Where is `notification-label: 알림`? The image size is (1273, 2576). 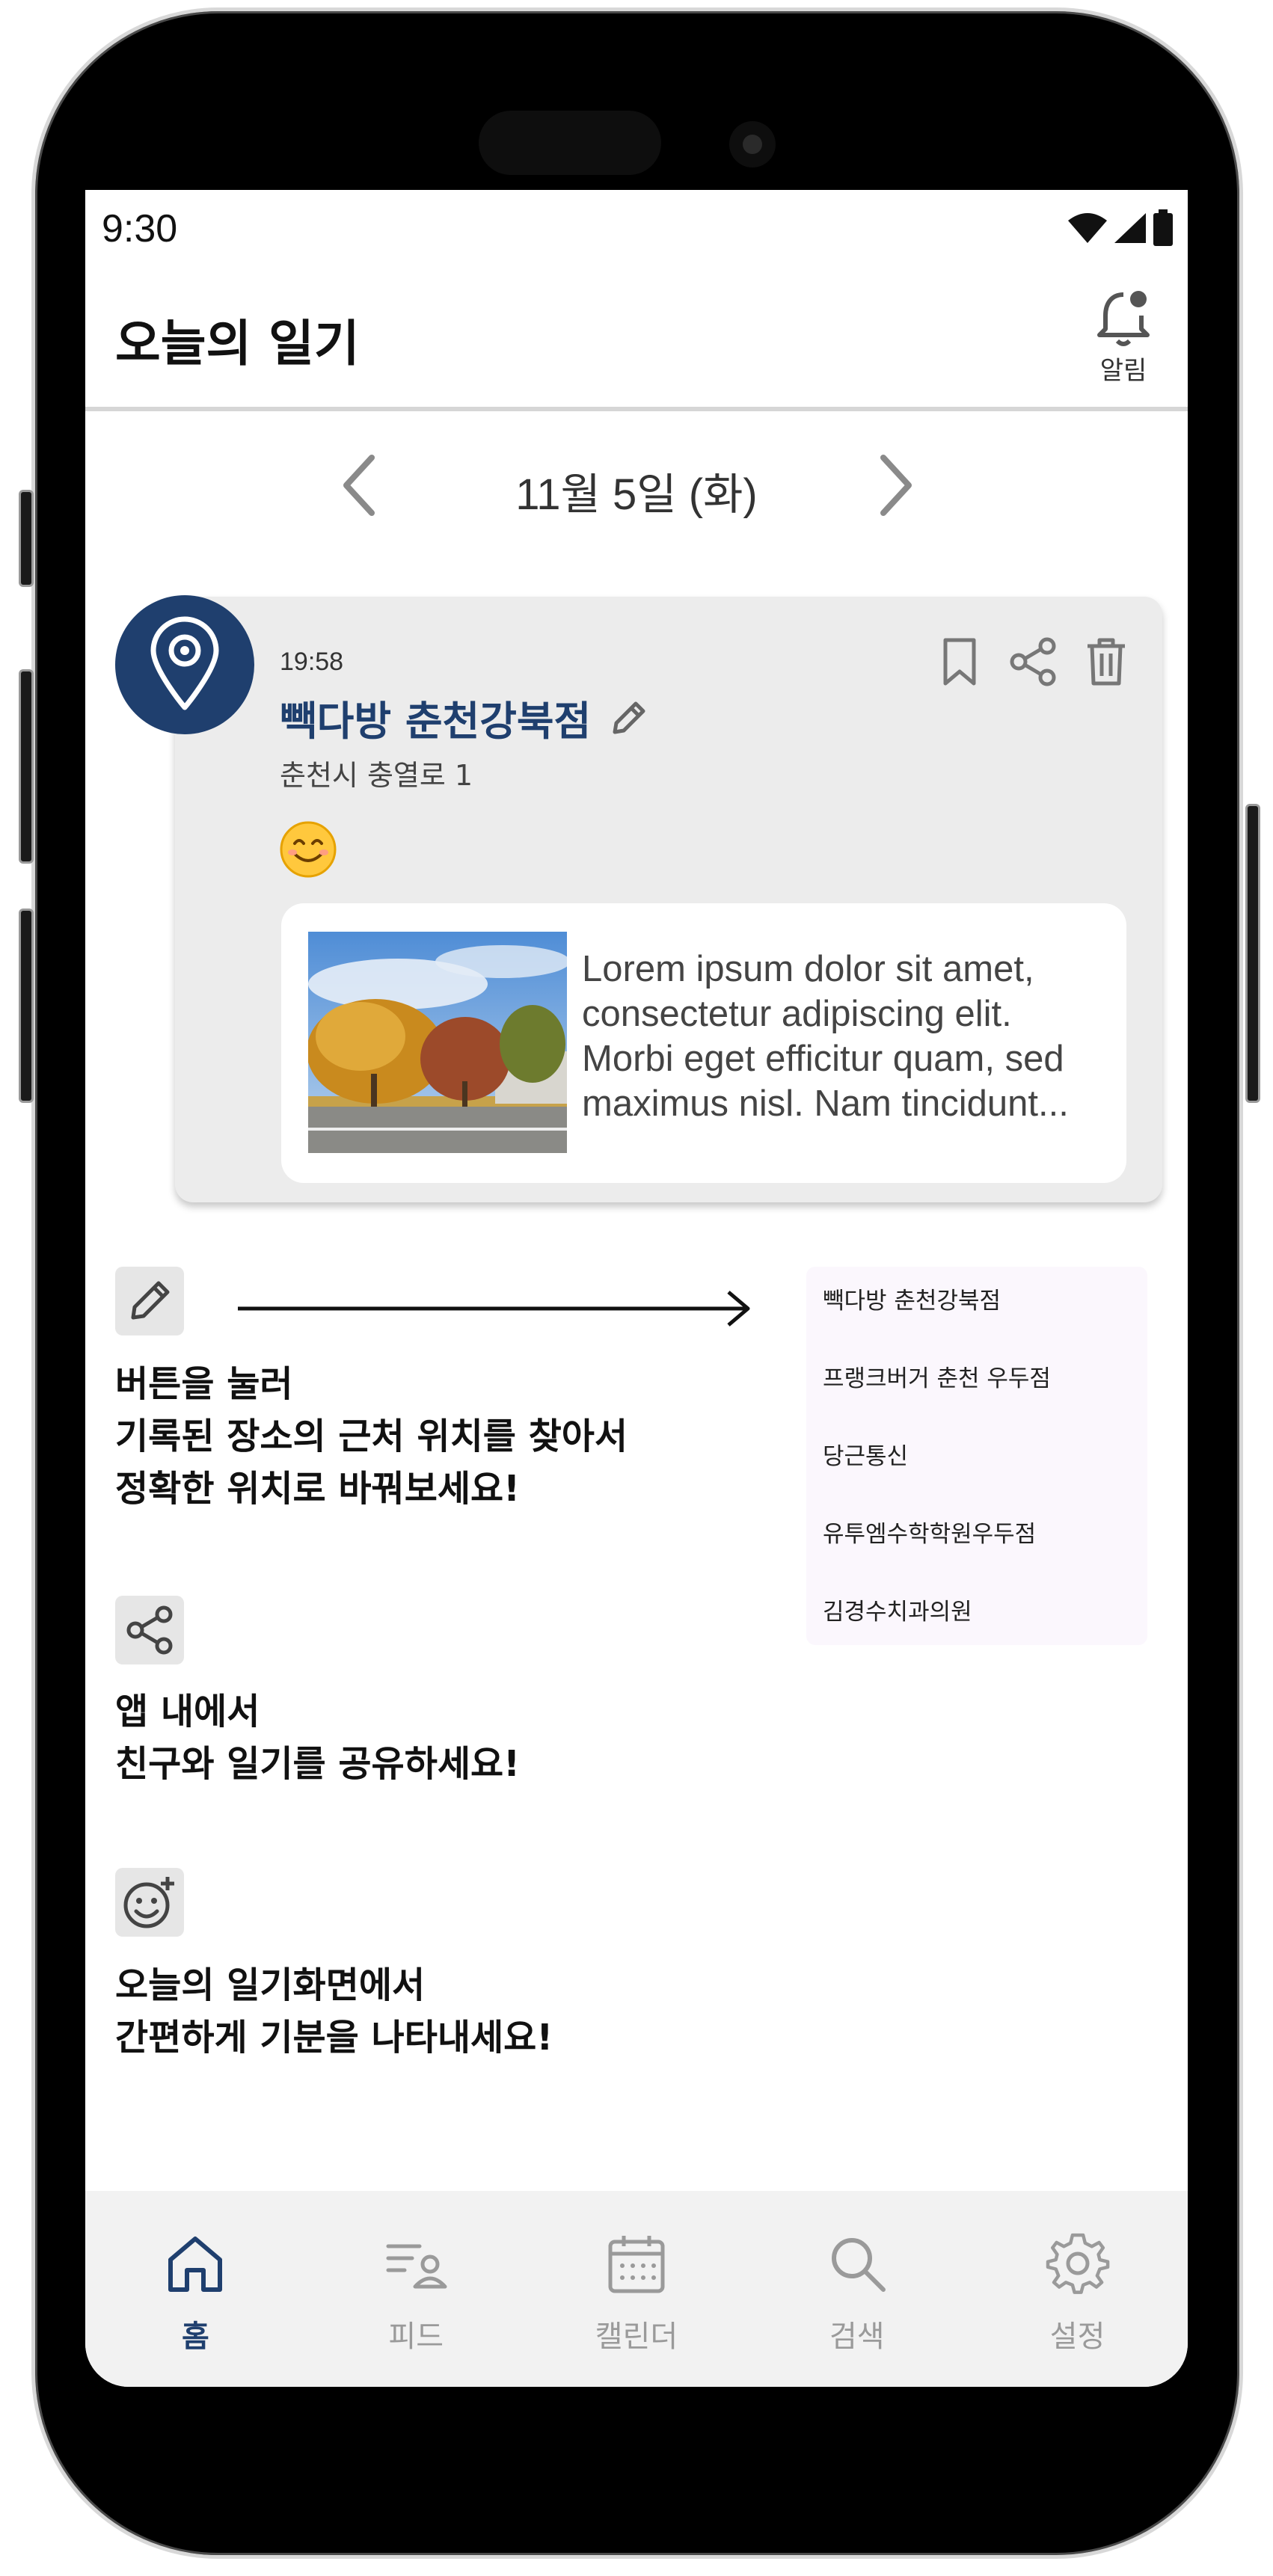
notification-label: 알림 is located at coordinates (1123, 371).